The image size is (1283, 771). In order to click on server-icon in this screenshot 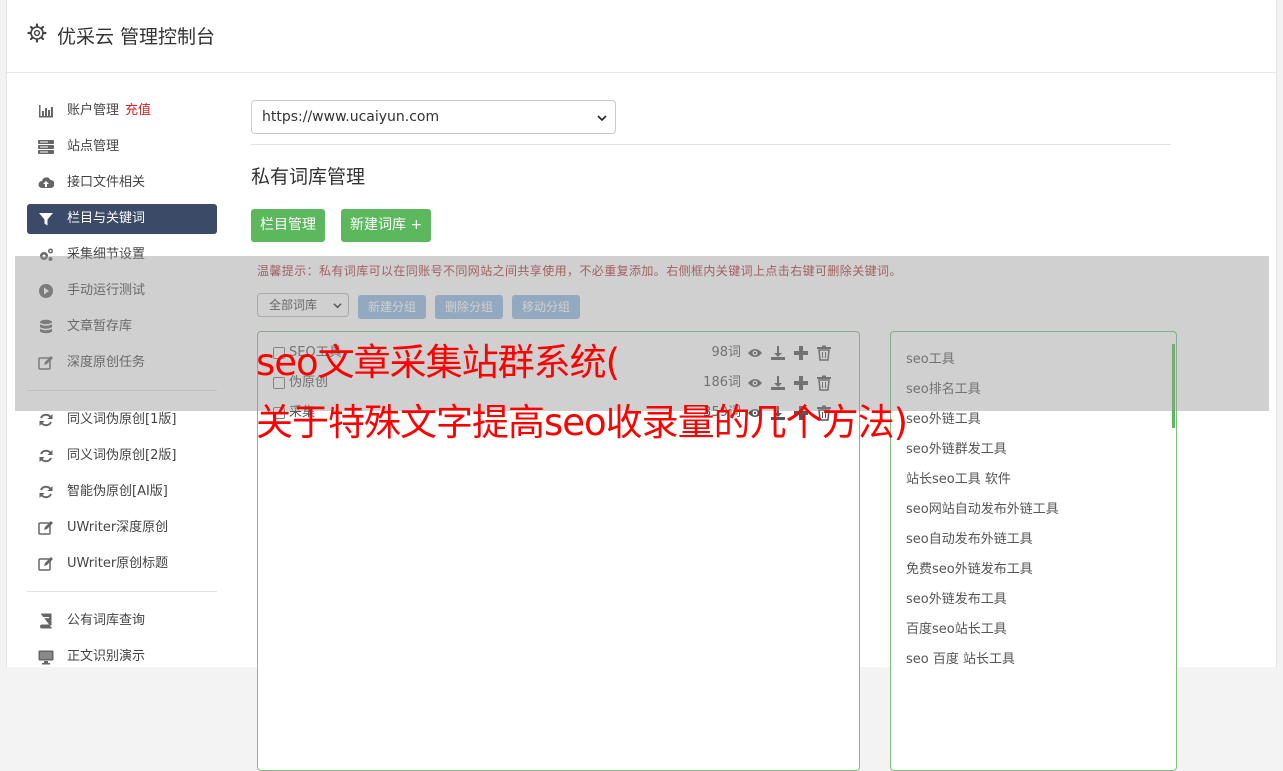, I will do `click(46, 147)`.